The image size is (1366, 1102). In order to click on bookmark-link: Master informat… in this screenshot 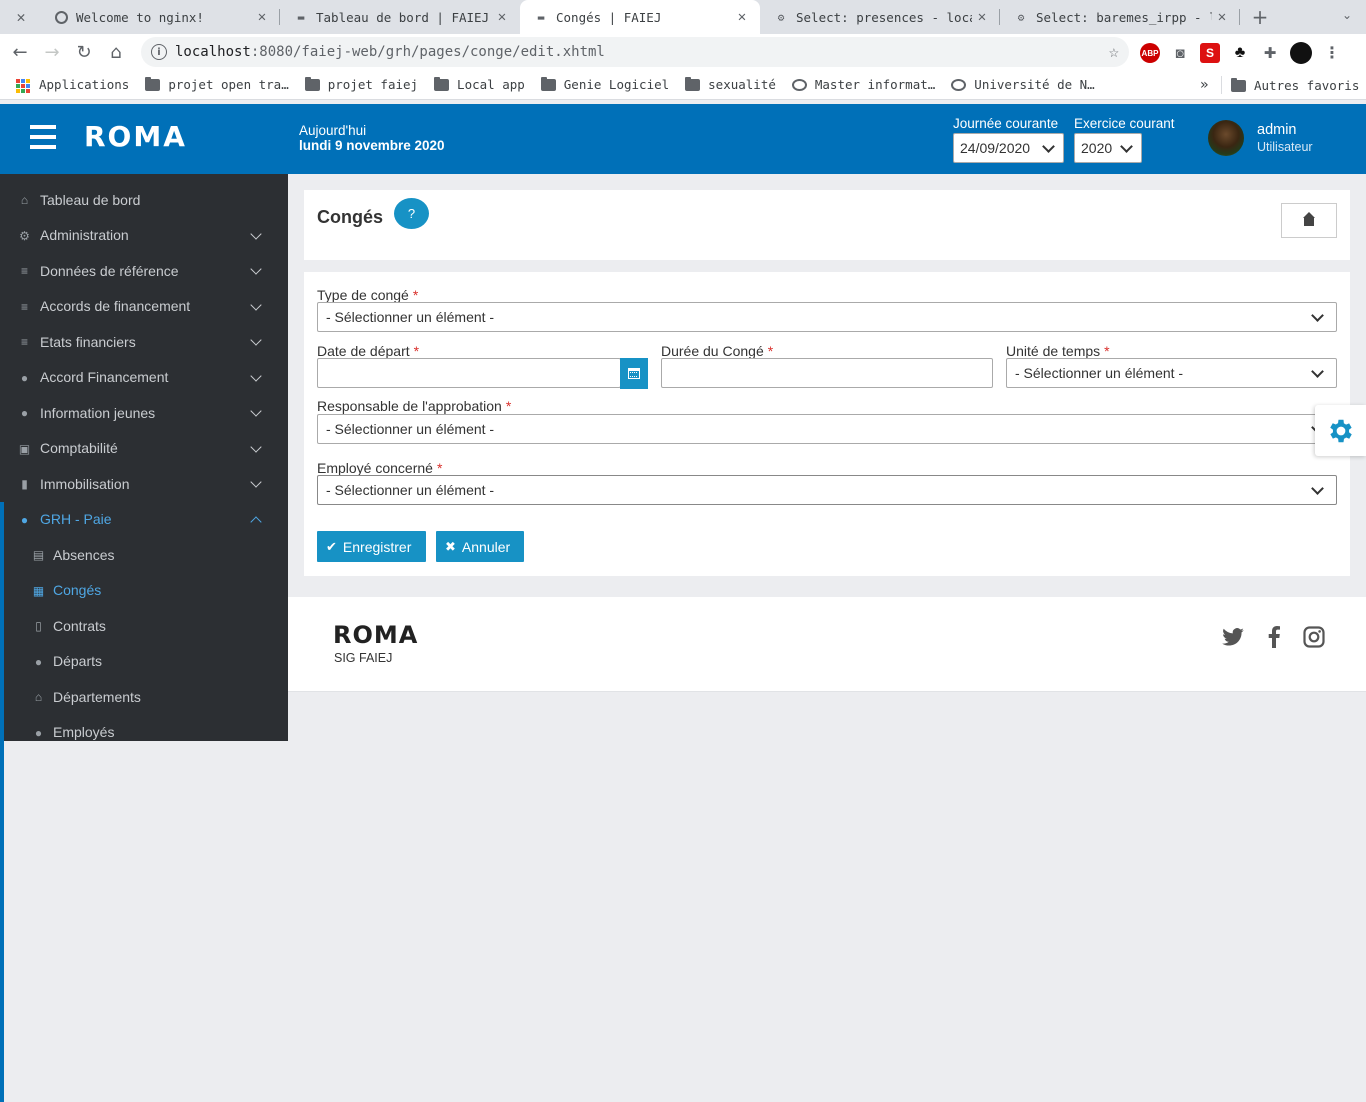, I will do `click(863, 84)`.